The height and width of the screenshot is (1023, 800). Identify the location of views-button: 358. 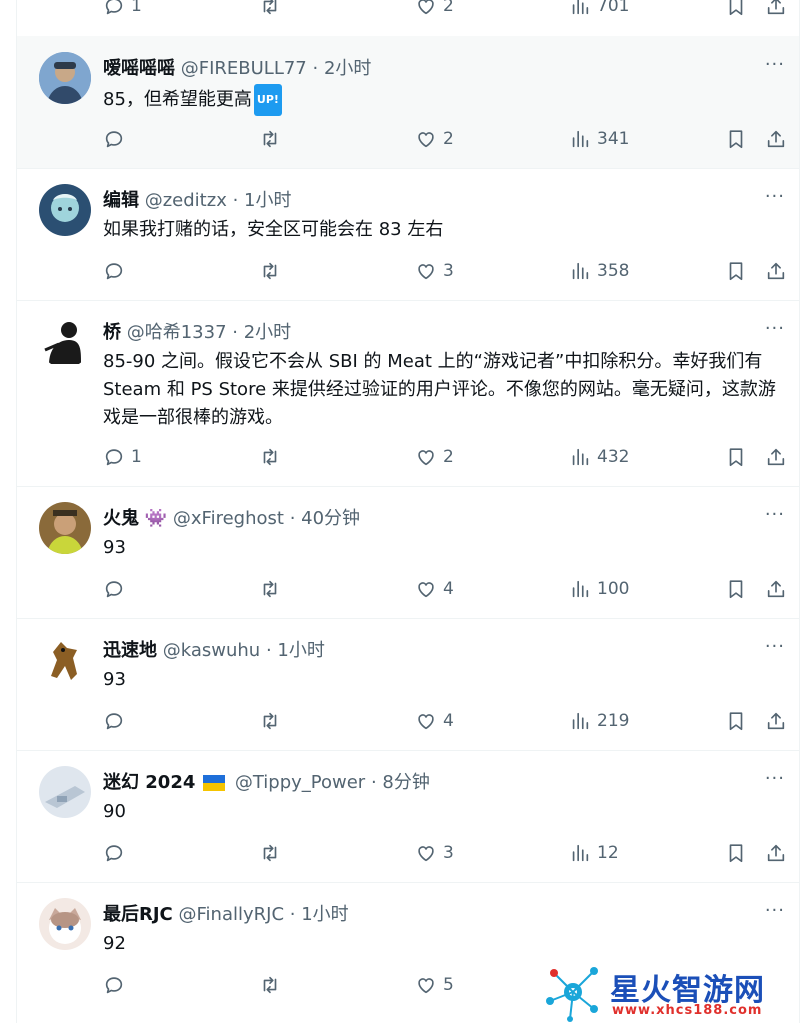
(599, 271).